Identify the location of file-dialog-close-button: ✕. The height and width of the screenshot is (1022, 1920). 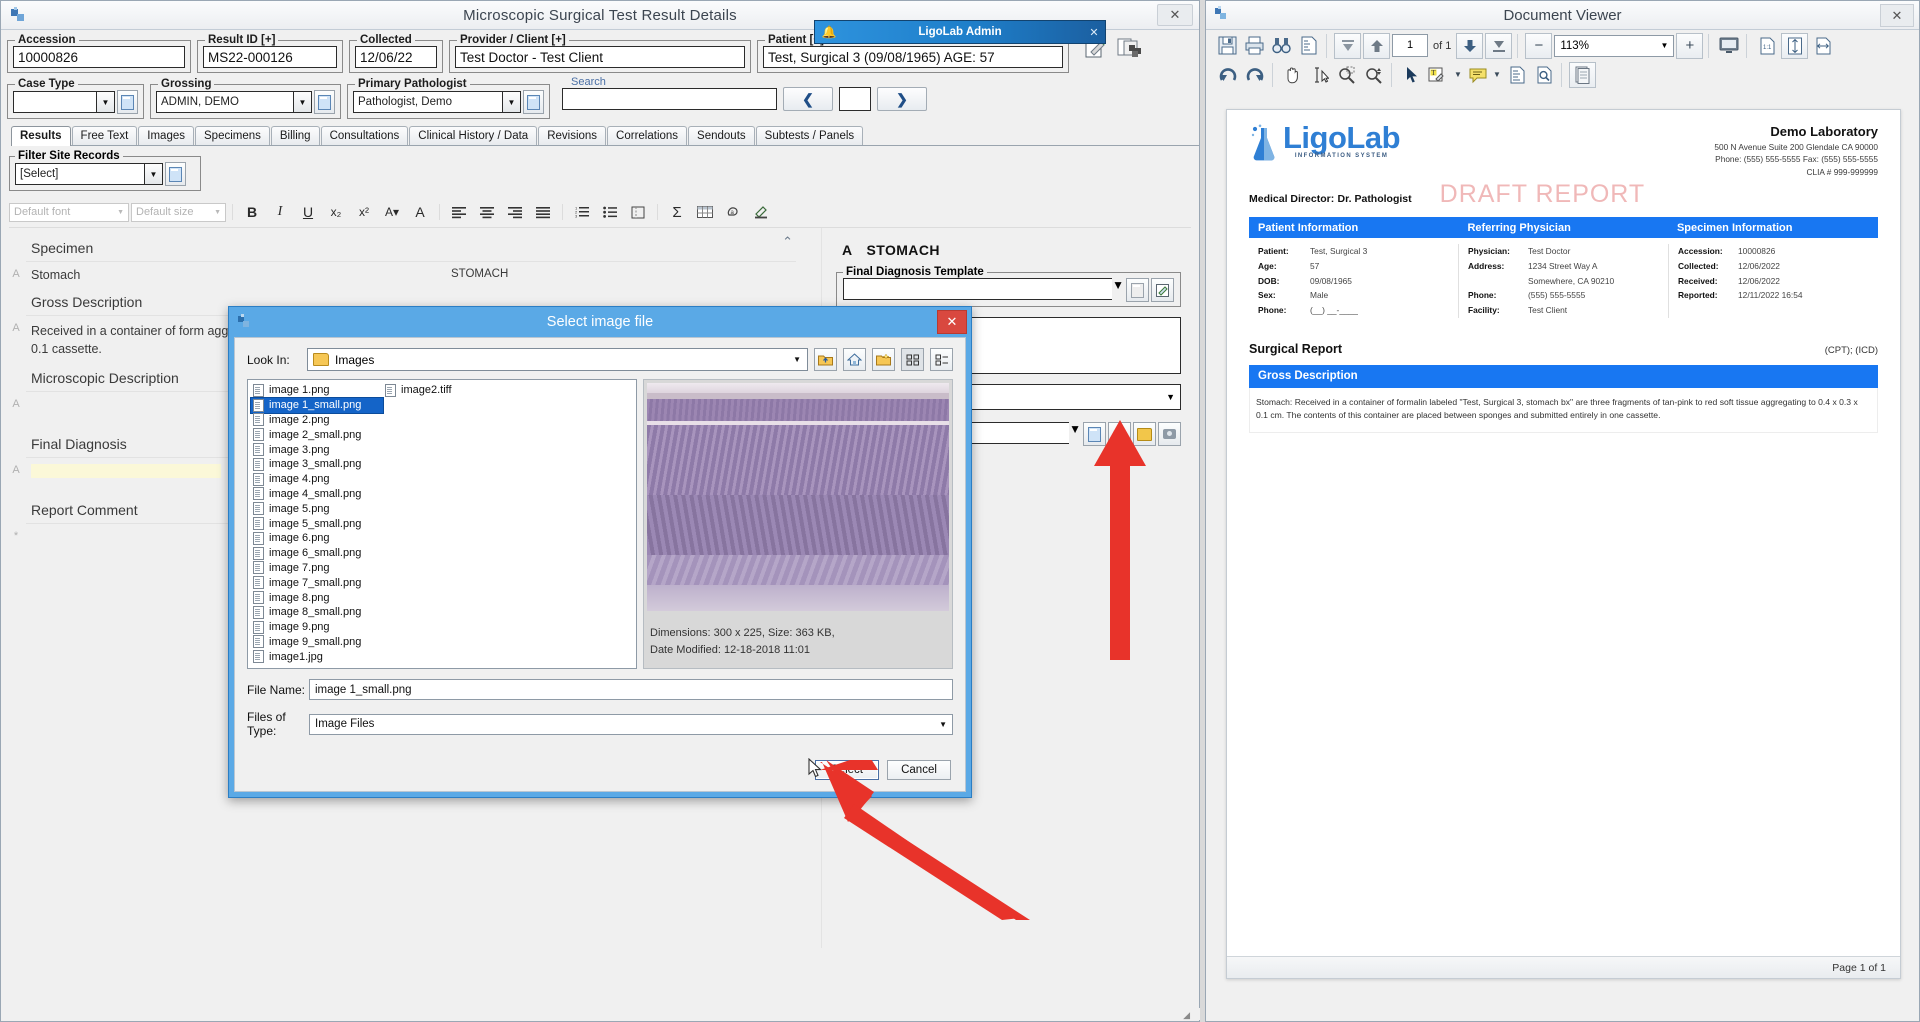
(952, 322).